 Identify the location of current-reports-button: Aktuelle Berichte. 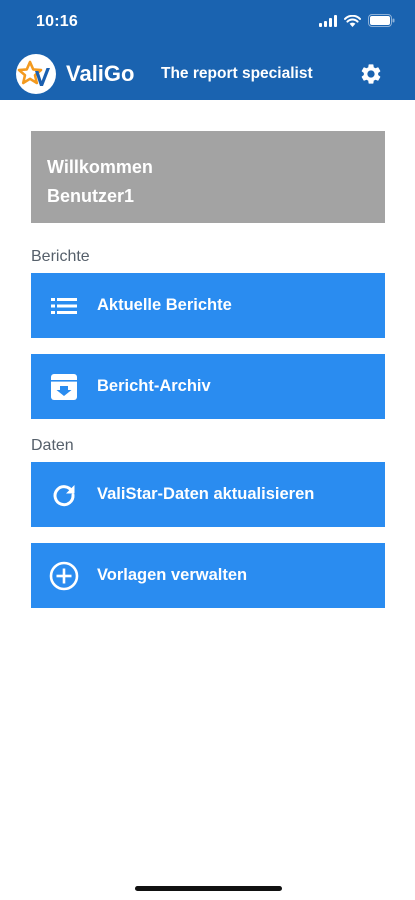
(208, 305).